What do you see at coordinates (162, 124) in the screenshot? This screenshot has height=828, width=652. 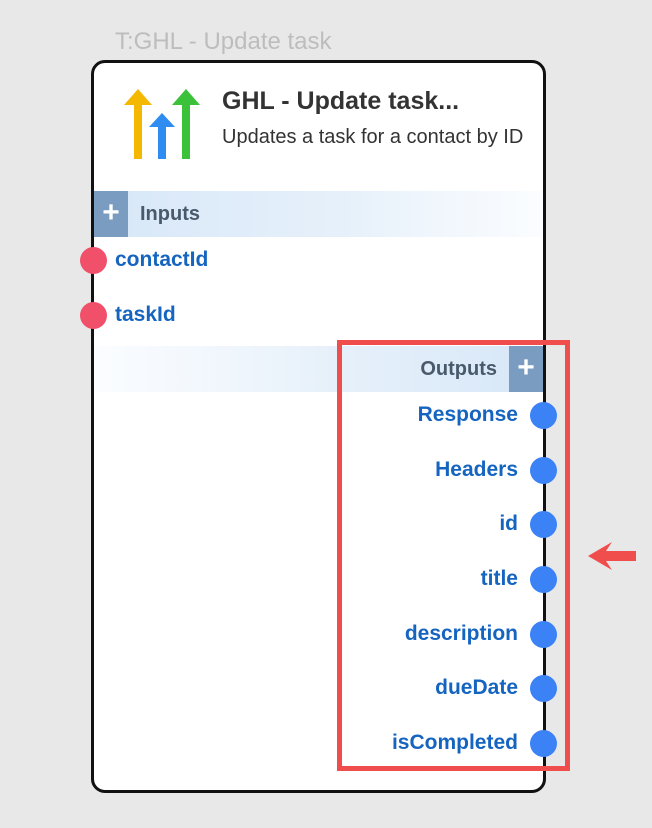 I see `ghl-logo-icon` at bounding box center [162, 124].